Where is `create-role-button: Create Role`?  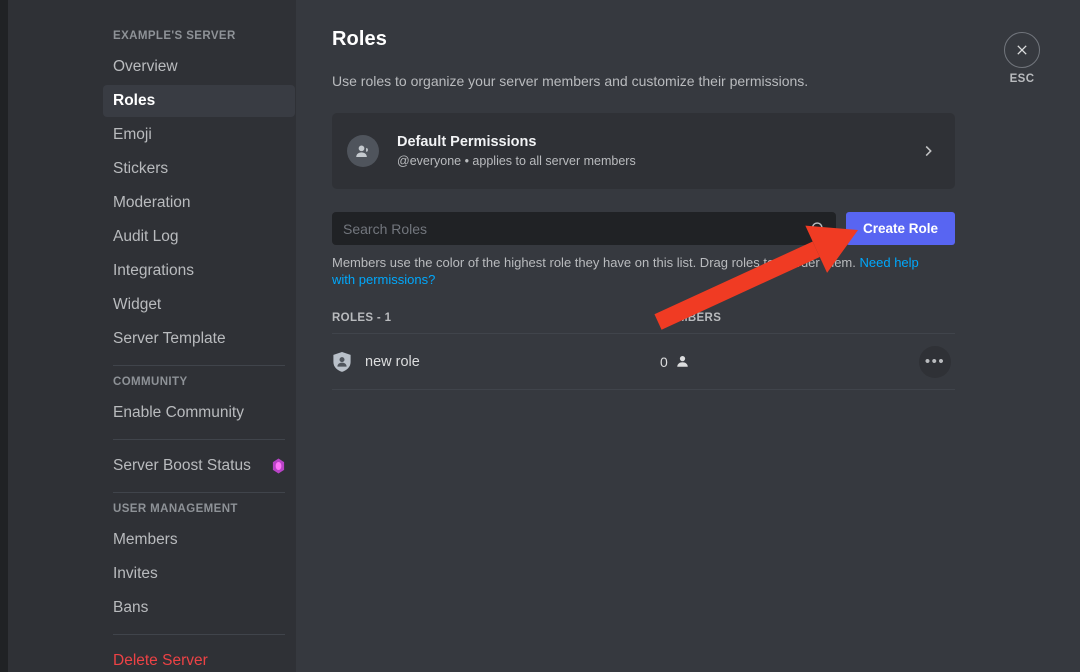
create-role-button: Create Role is located at coordinates (900, 228).